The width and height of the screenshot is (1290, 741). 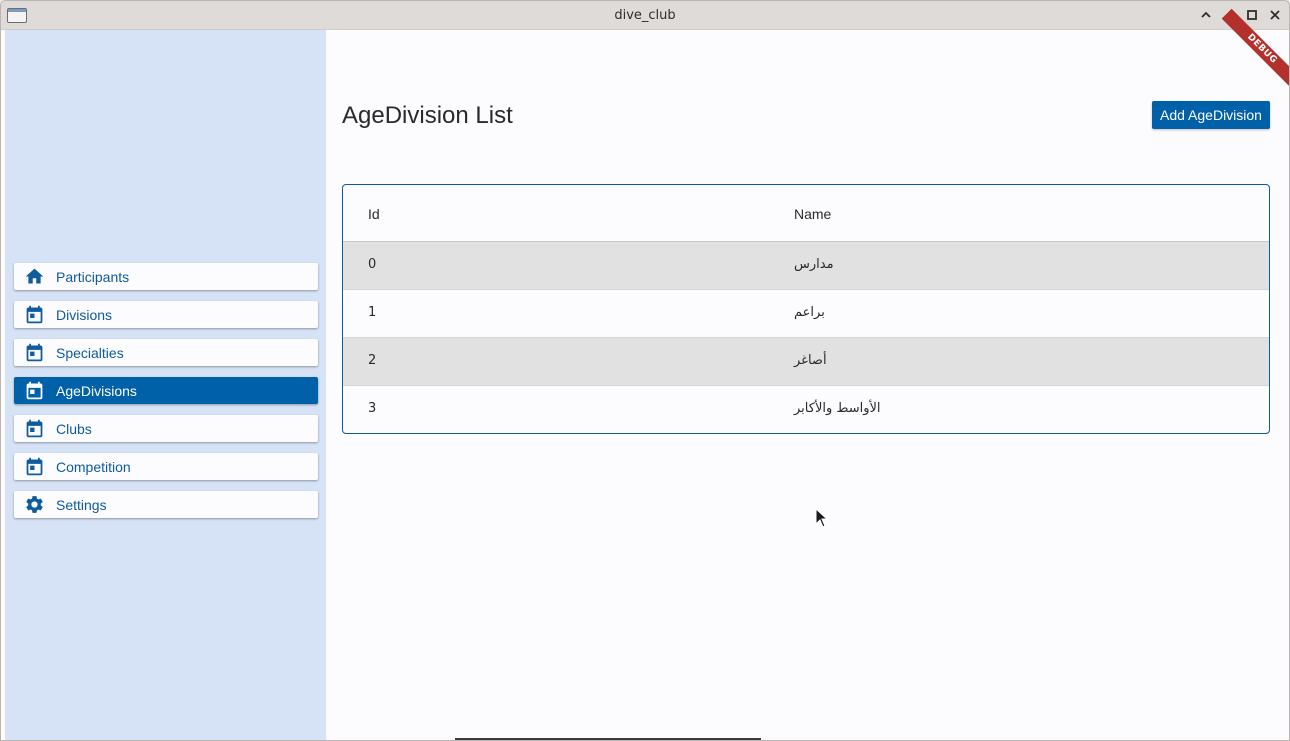 What do you see at coordinates (34, 504) in the screenshot?
I see `gear-icon` at bounding box center [34, 504].